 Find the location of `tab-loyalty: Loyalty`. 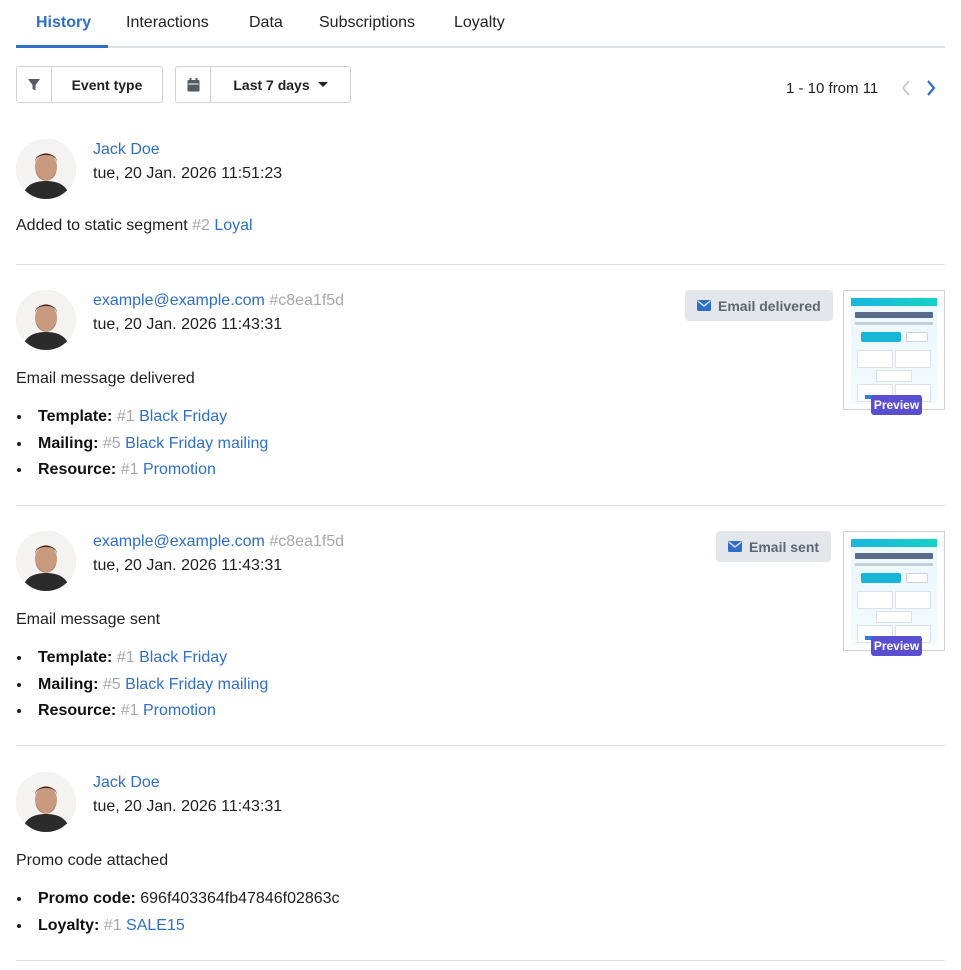

tab-loyalty: Loyalty is located at coordinates (479, 23).